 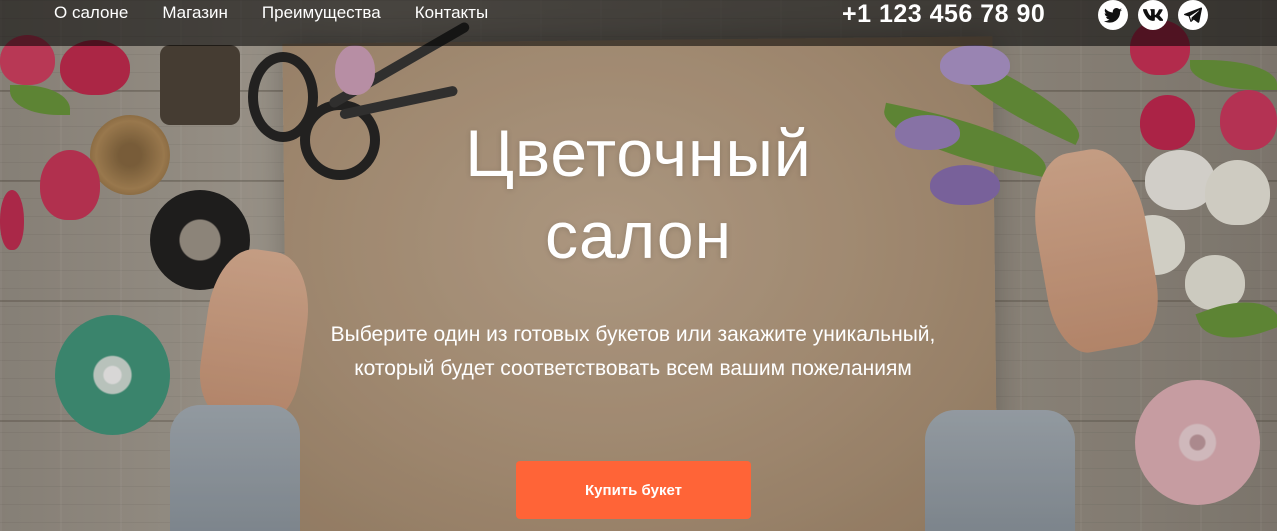 What do you see at coordinates (638, 153) in the screenshot?
I see `hero-title-line: Цветочный` at bounding box center [638, 153].